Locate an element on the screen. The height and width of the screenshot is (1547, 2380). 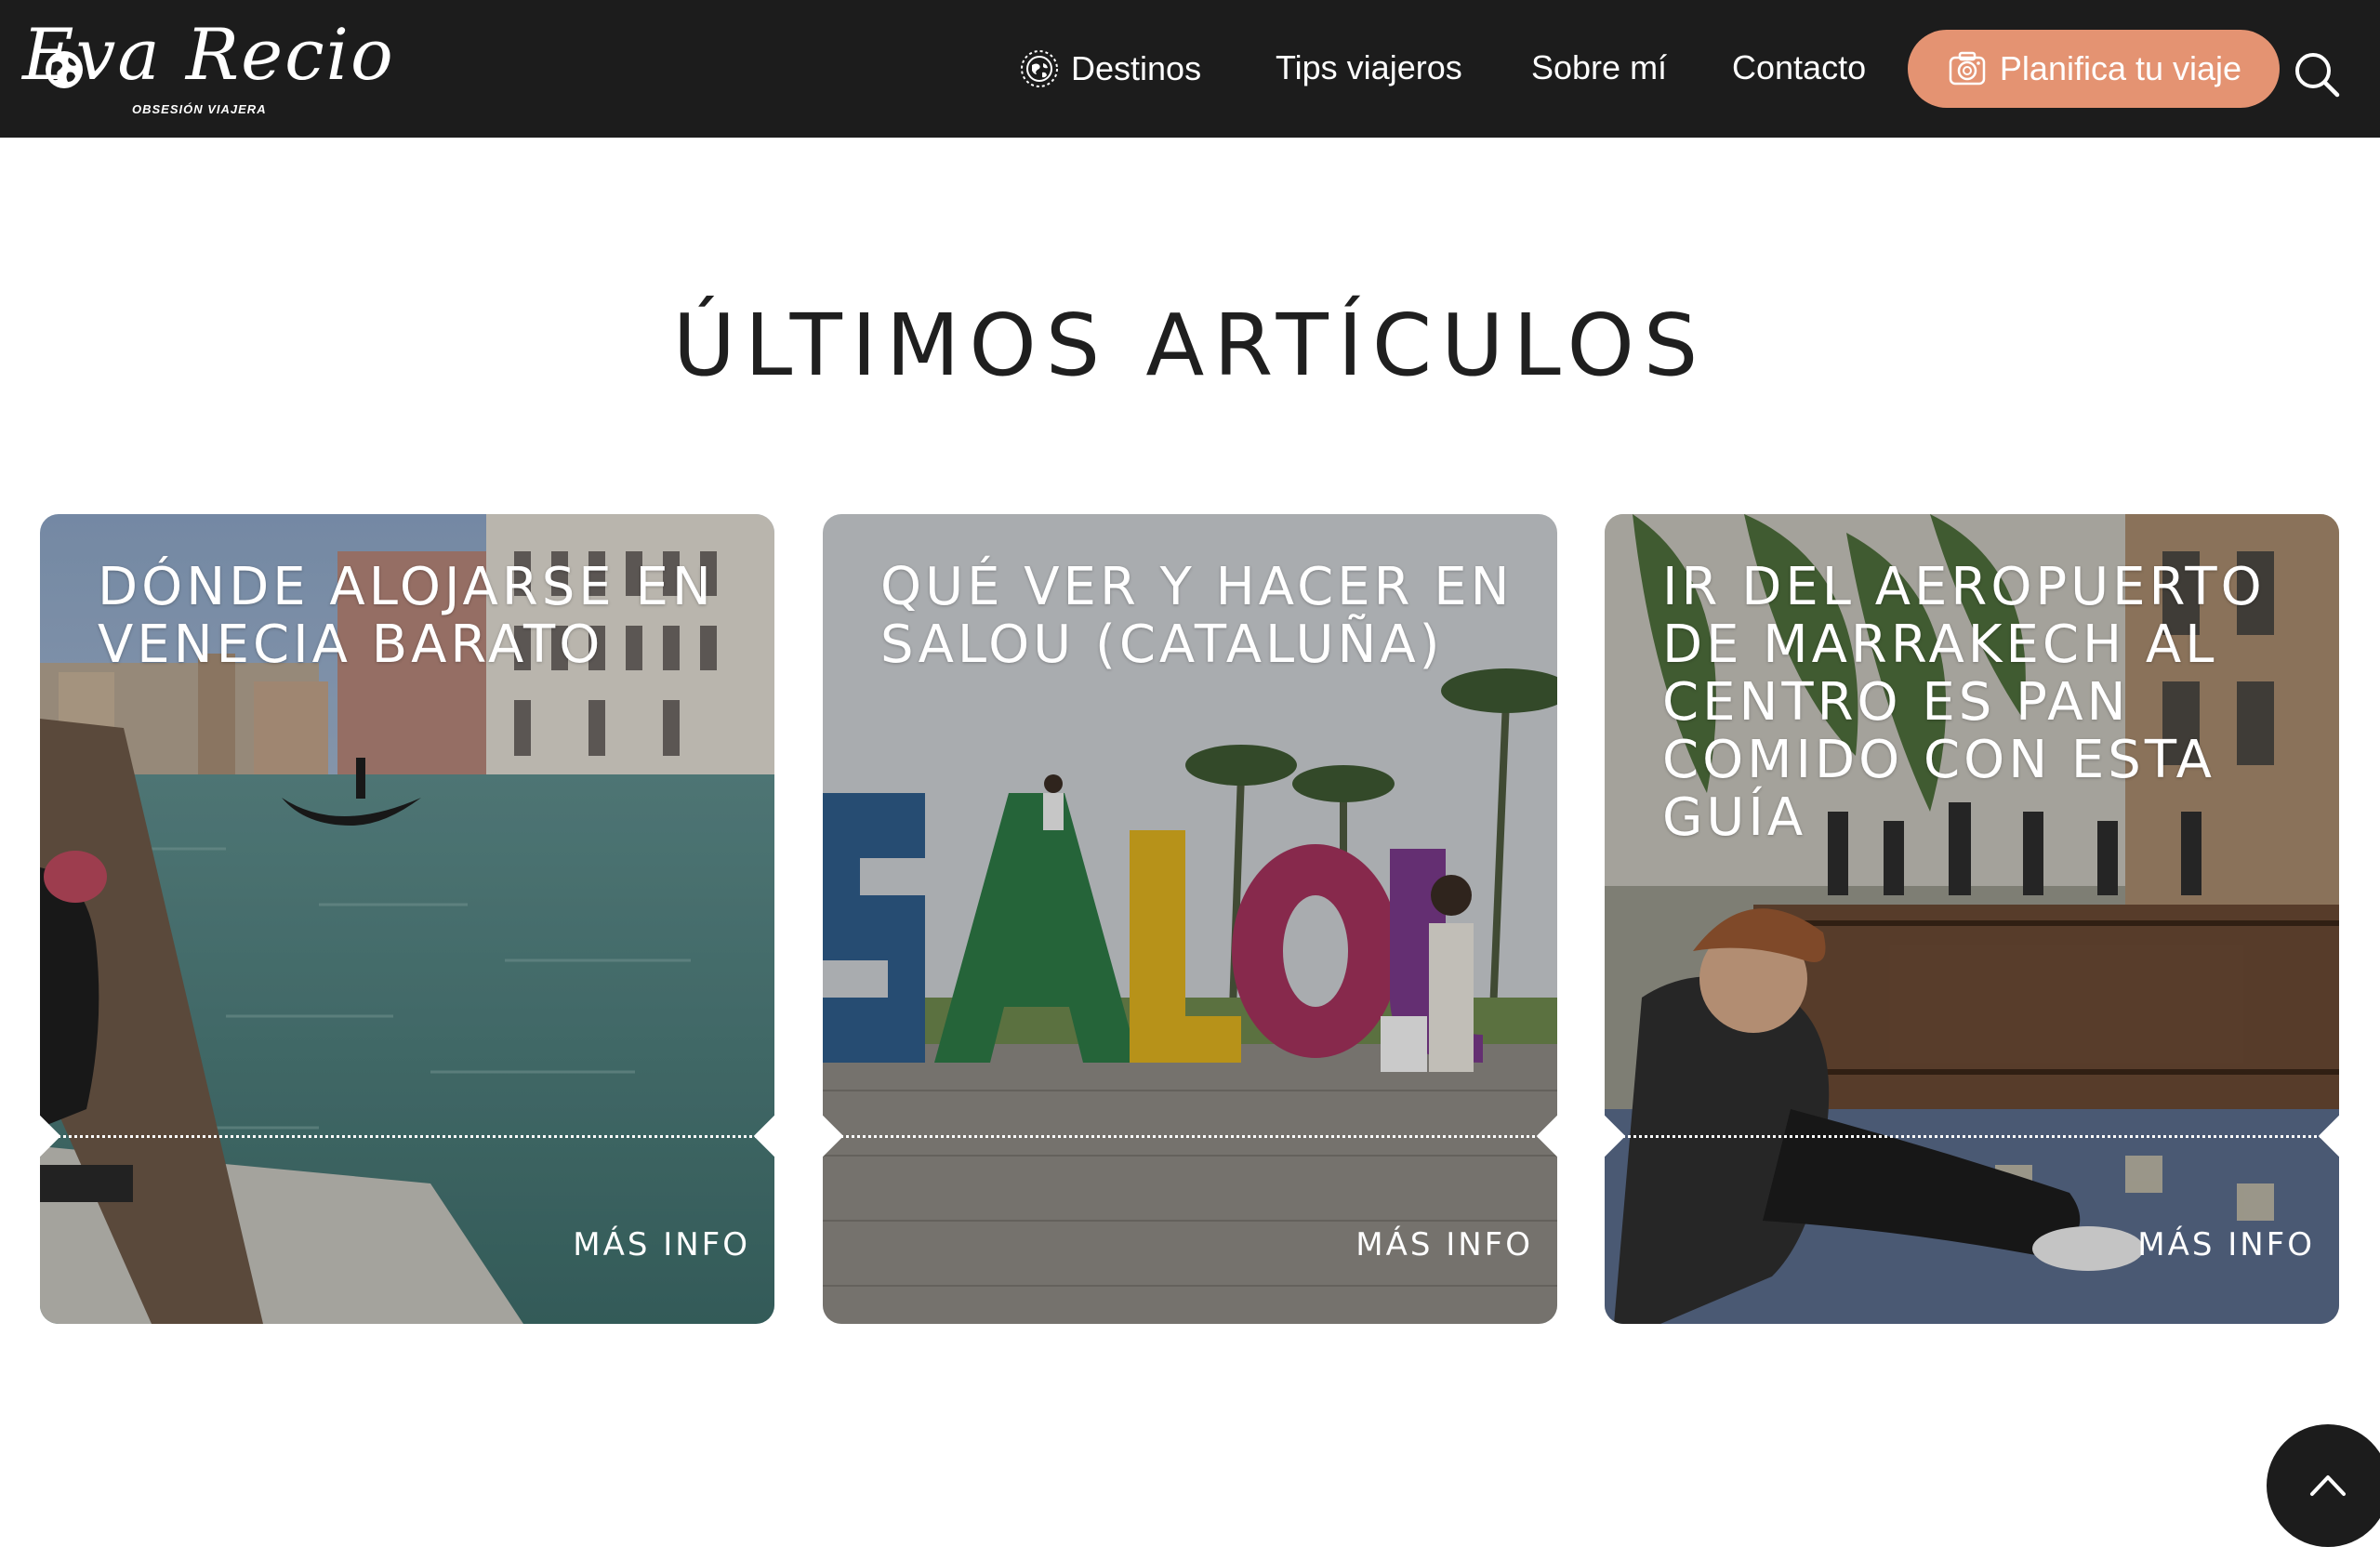
section-title: ÚLTIMOS ARTÍCULOS is located at coordinates (1190, 345).